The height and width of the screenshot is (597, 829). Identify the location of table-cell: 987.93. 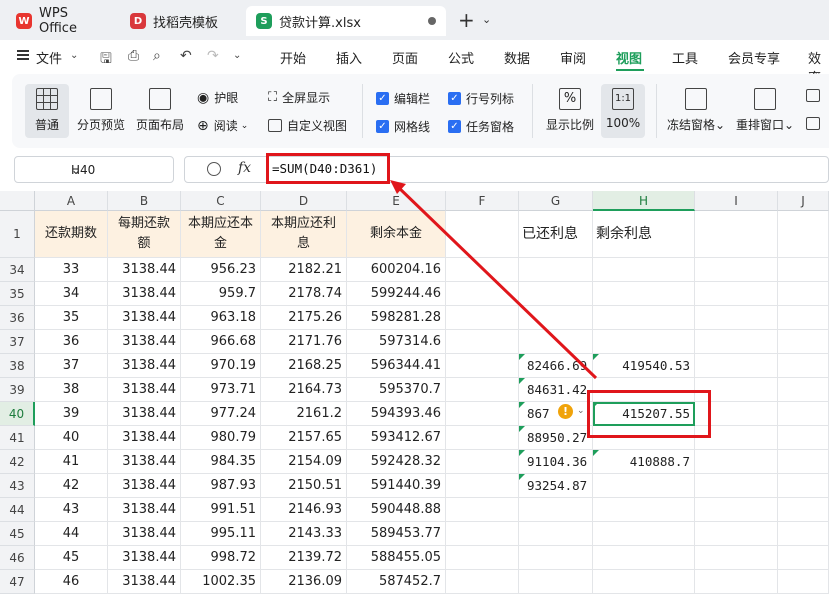
(221, 486).